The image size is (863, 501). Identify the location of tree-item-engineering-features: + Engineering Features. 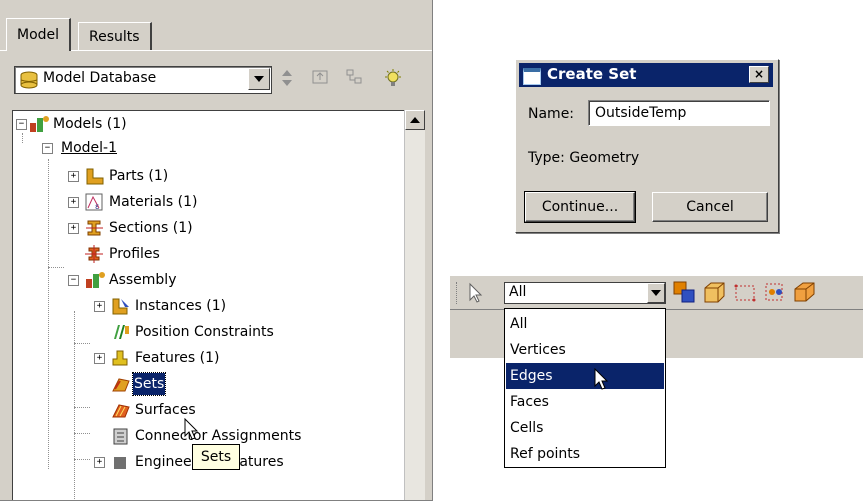
(183, 459).